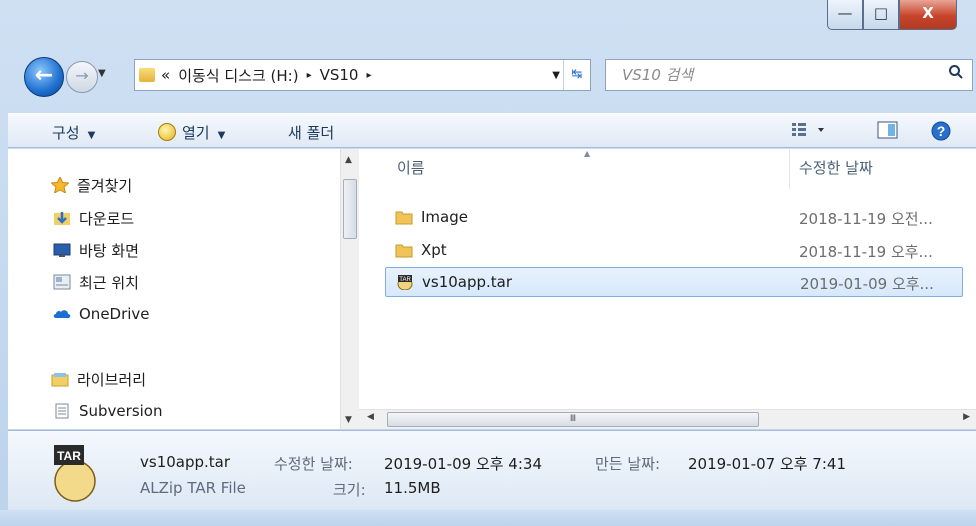  Describe the element at coordinates (339, 75) in the screenshot. I see `breadcrumb-vs10: VS10` at that location.